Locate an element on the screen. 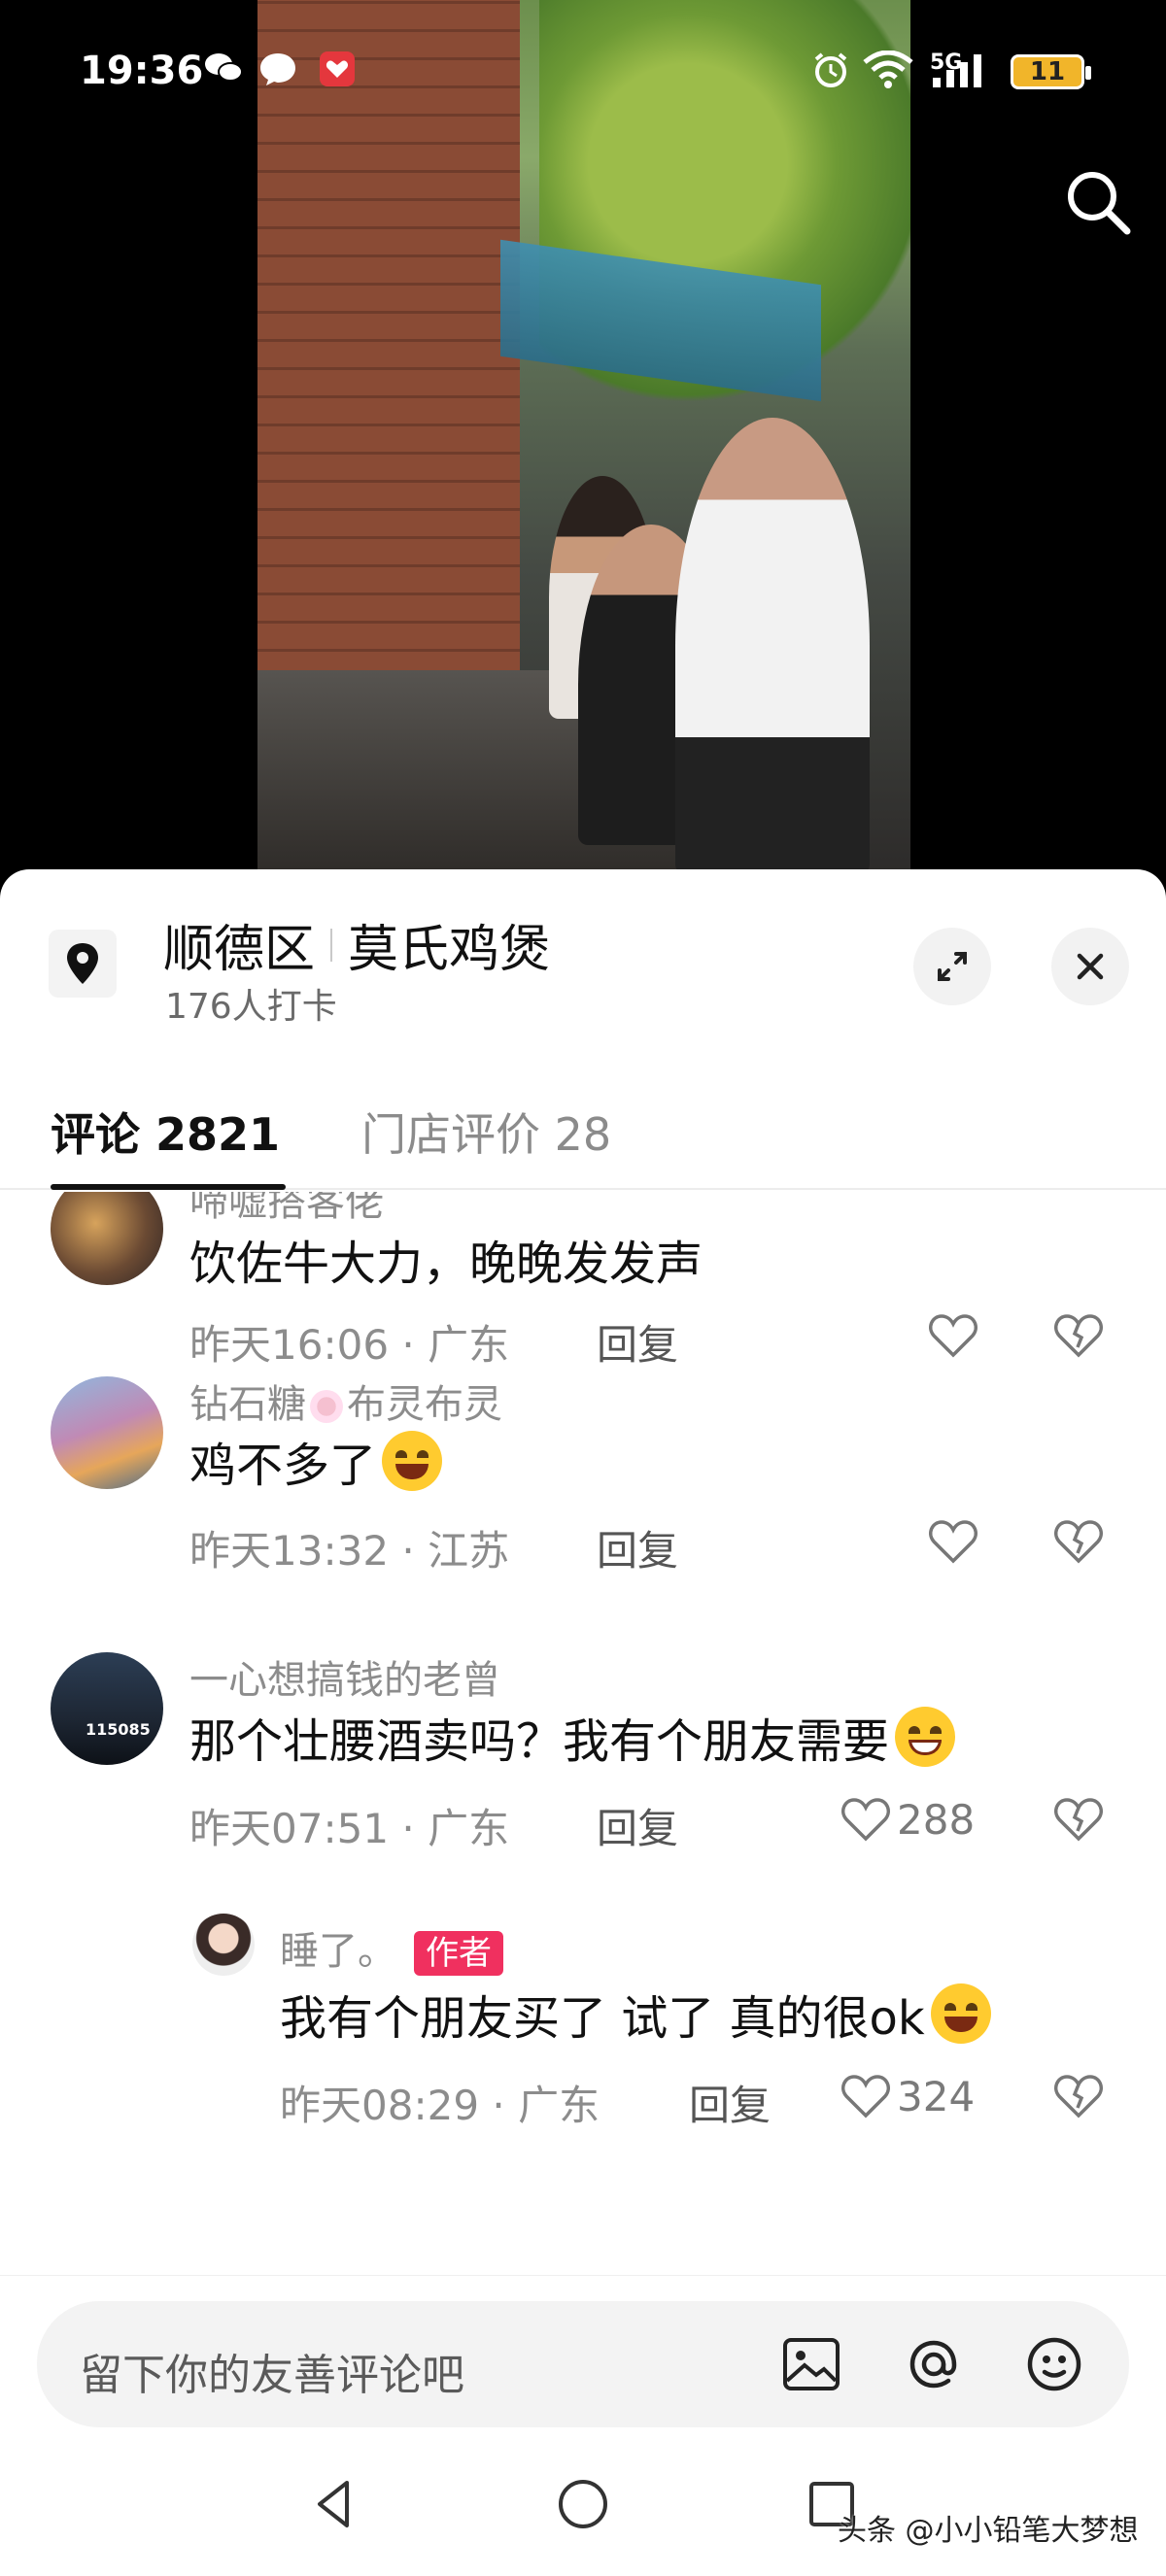 Image resolution: width=1166 pixels, height=2576 pixels. image-icon is located at coordinates (811, 2364).